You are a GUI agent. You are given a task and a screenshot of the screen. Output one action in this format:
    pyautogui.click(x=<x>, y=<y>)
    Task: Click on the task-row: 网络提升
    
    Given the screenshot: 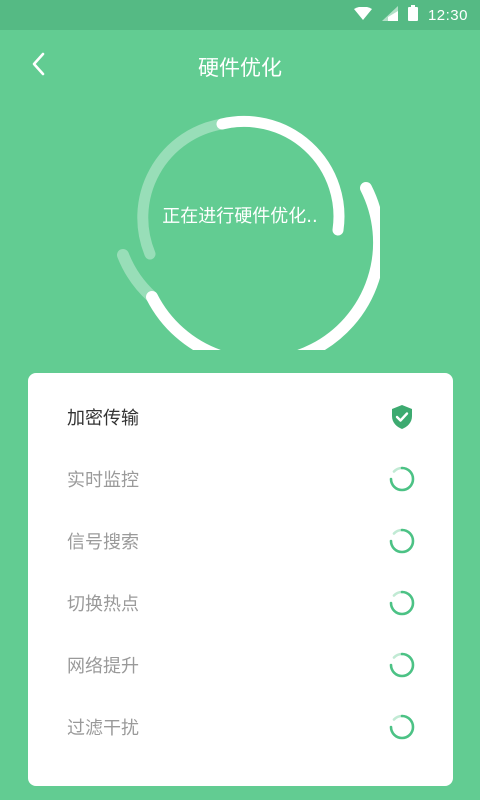 What is the action you would take?
    pyautogui.click(x=240, y=665)
    